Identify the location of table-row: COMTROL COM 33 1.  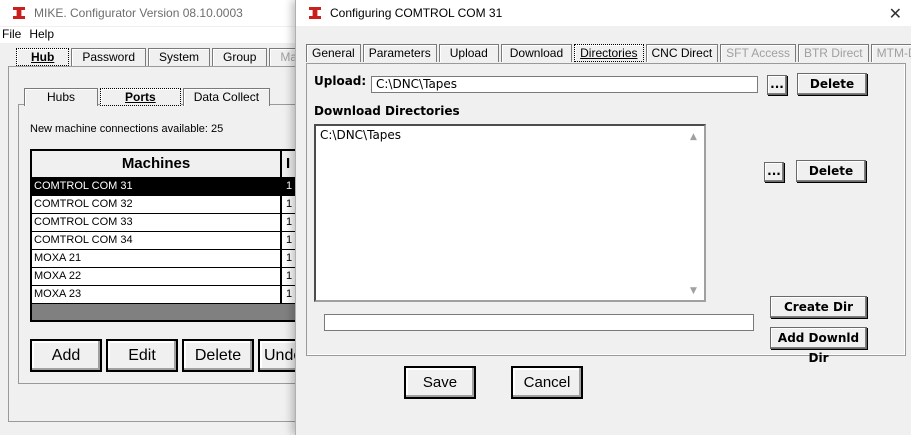
(166, 223).